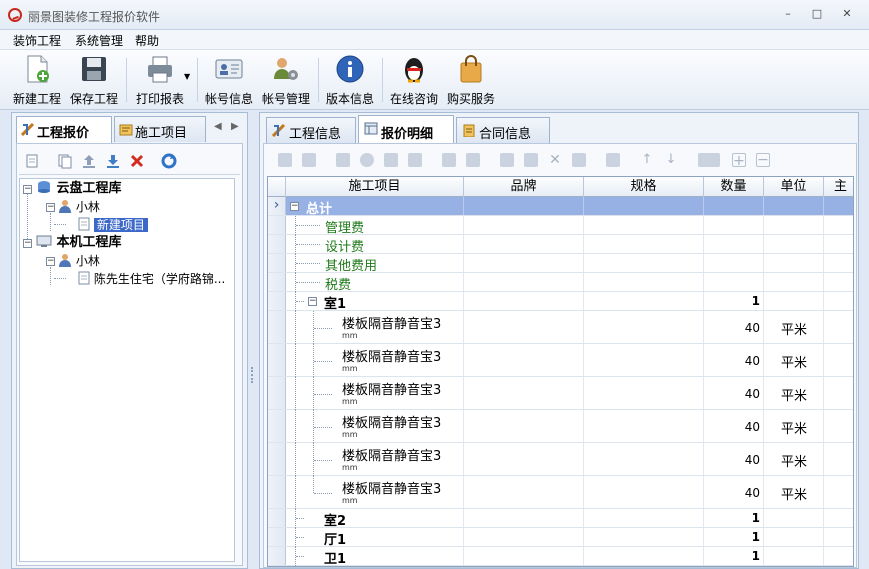 This screenshot has width=869, height=569. I want to click on upload-icon, so click(89, 161).